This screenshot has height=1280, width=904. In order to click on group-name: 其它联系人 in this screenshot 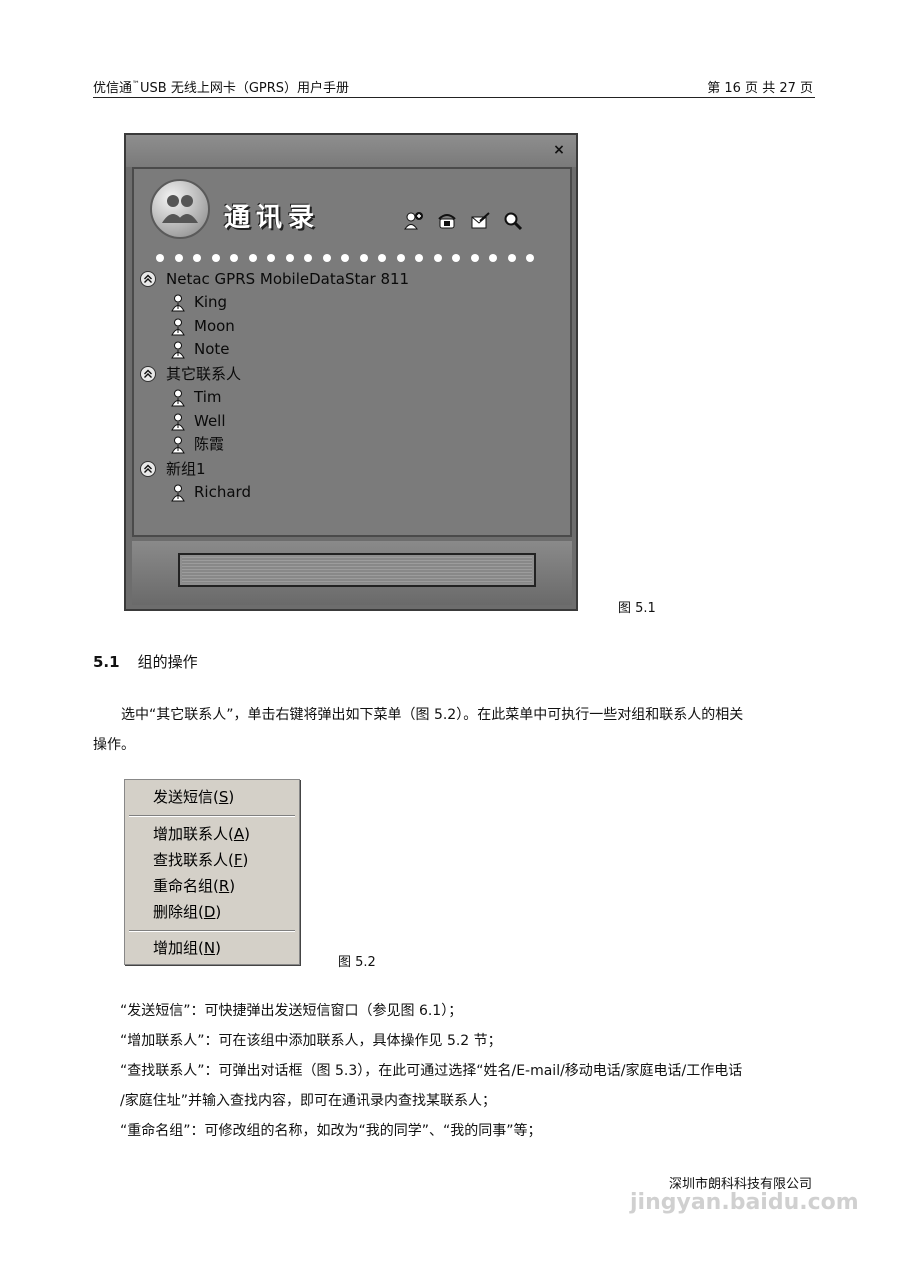, I will do `click(204, 374)`.